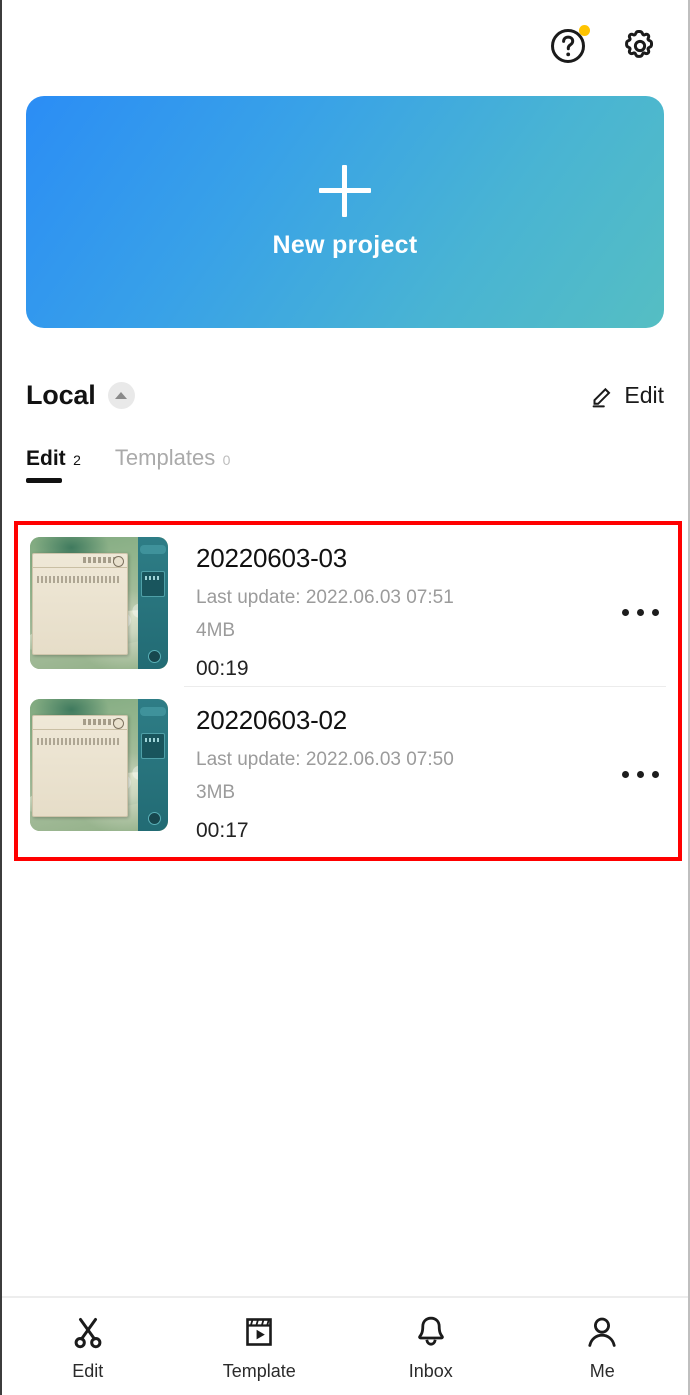 The height and width of the screenshot is (1395, 690). What do you see at coordinates (88, 1370) in the screenshot?
I see `nav-item-edit-label: Edit` at bounding box center [88, 1370].